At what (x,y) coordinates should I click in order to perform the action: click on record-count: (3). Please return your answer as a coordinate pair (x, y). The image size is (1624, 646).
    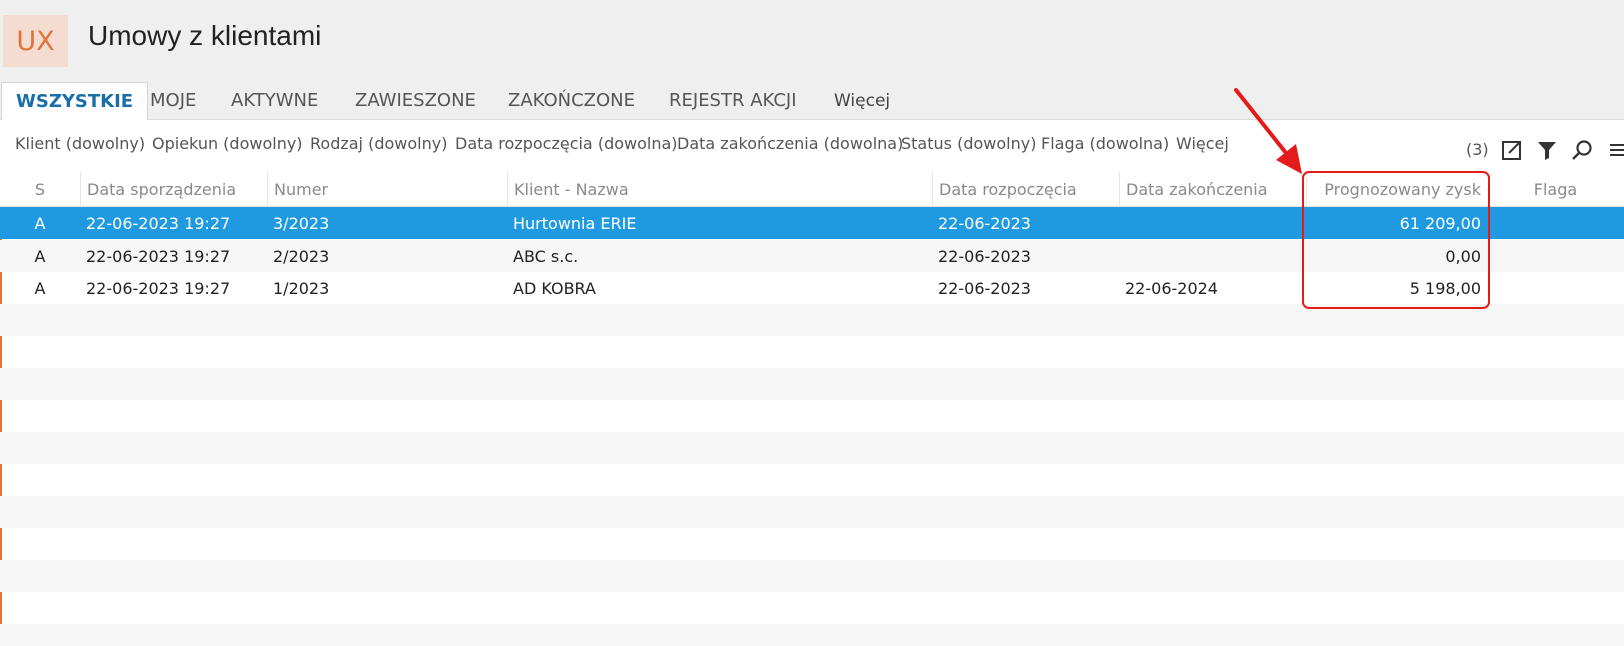
    Looking at the image, I should click on (1477, 149).